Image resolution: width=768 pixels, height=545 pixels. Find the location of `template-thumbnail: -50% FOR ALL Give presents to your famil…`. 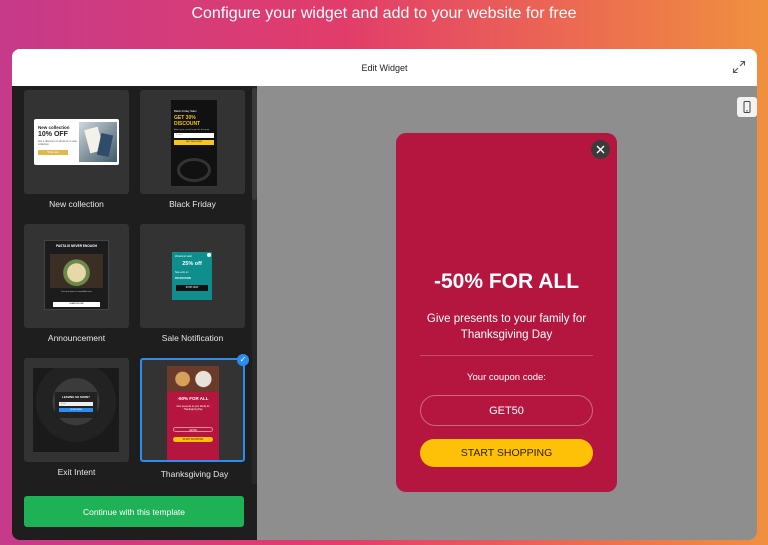

template-thumbnail: -50% FOR ALL Give presents to your famil… is located at coordinates (193, 413).